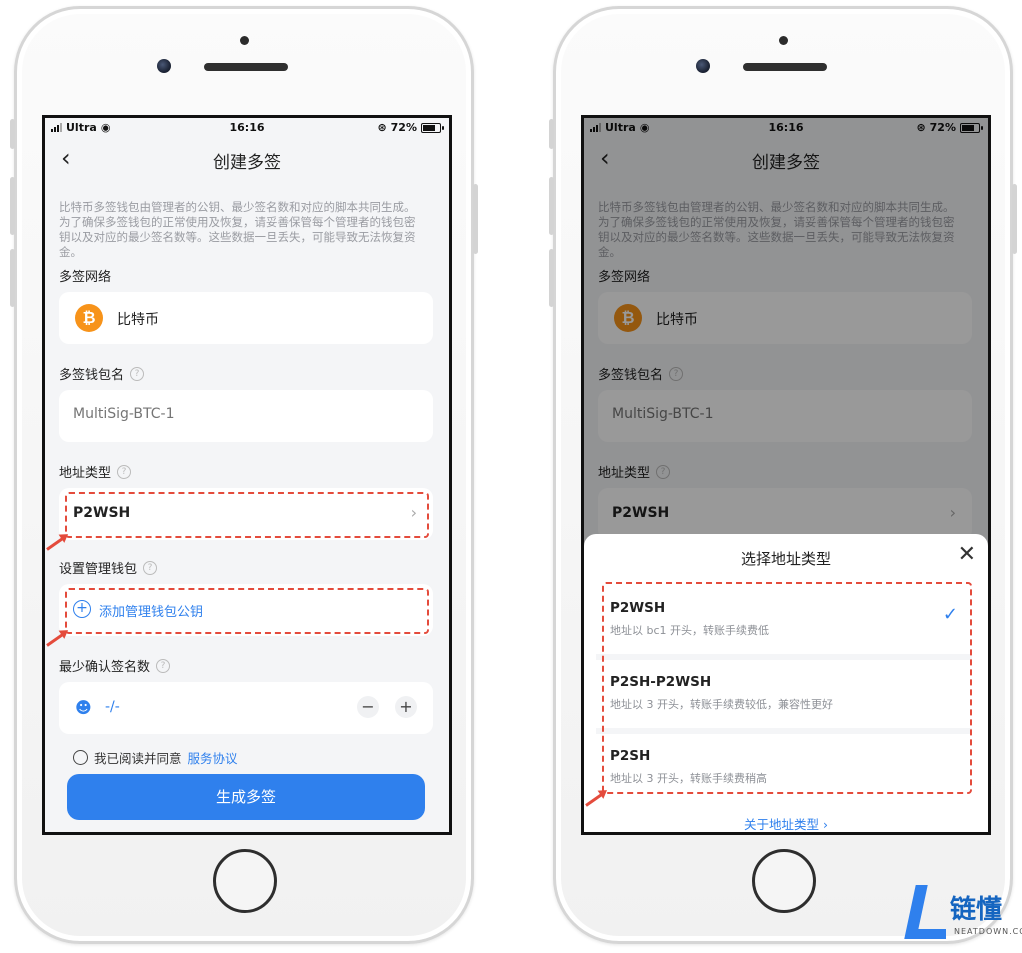  Describe the element at coordinates (630, 756) in the screenshot. I see `option-name: P2SH` at that location.